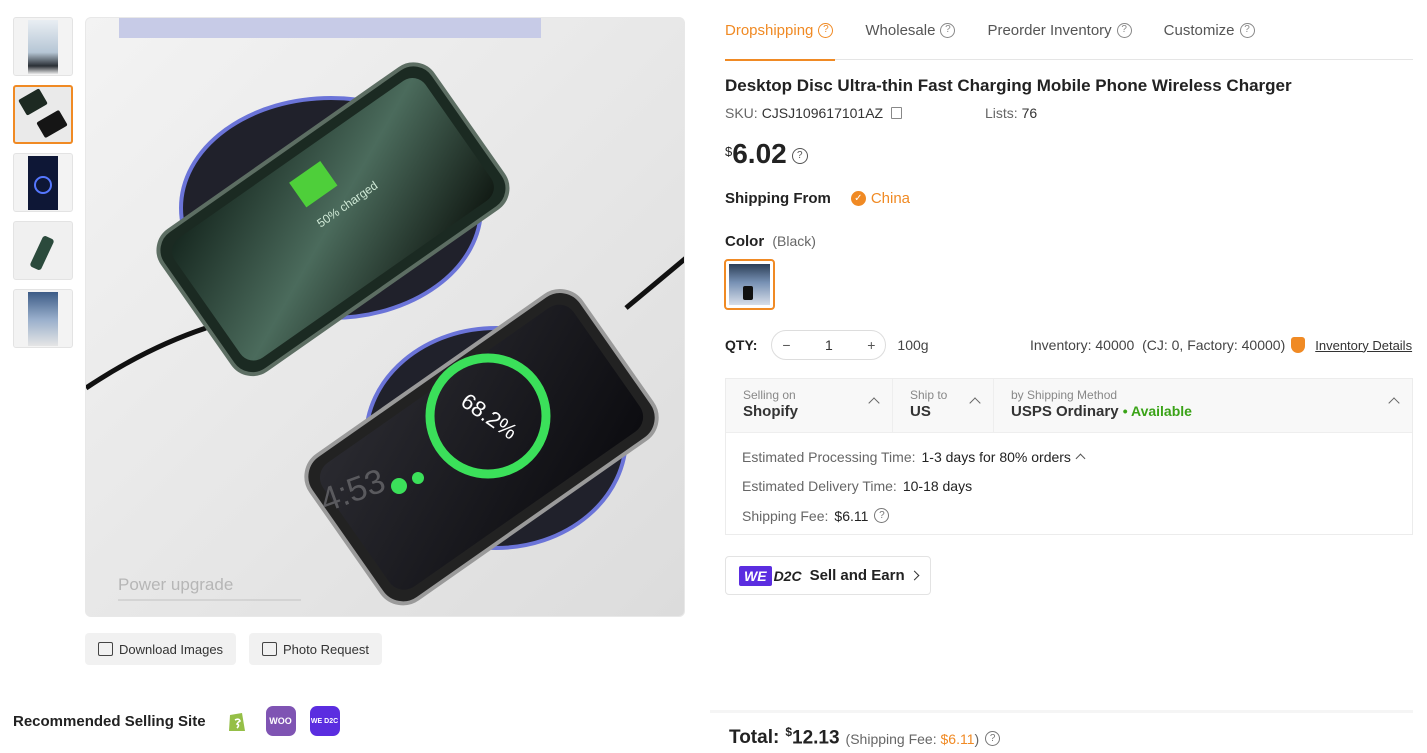  I want to click on availability-status: • Available, so click(1157, 411).